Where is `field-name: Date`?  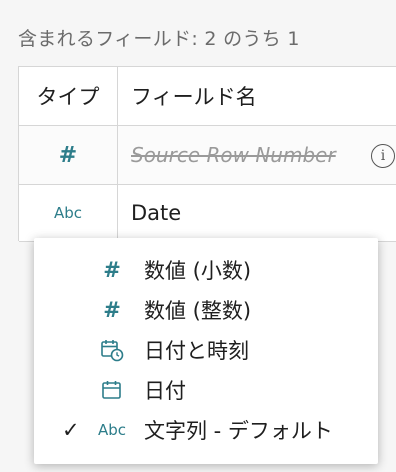
field-name: Date is located at coordinates (156, 213).